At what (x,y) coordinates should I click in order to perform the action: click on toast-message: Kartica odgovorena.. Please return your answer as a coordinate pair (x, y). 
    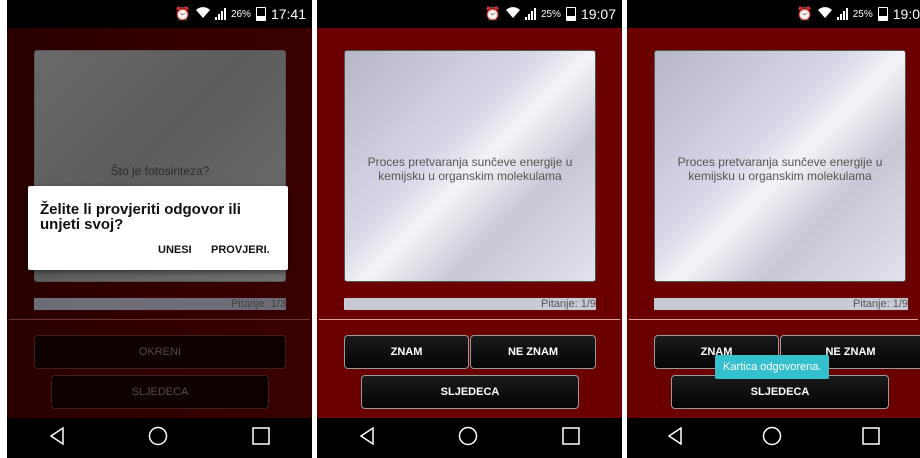
    Looking at the image, I should click on (772, 367).